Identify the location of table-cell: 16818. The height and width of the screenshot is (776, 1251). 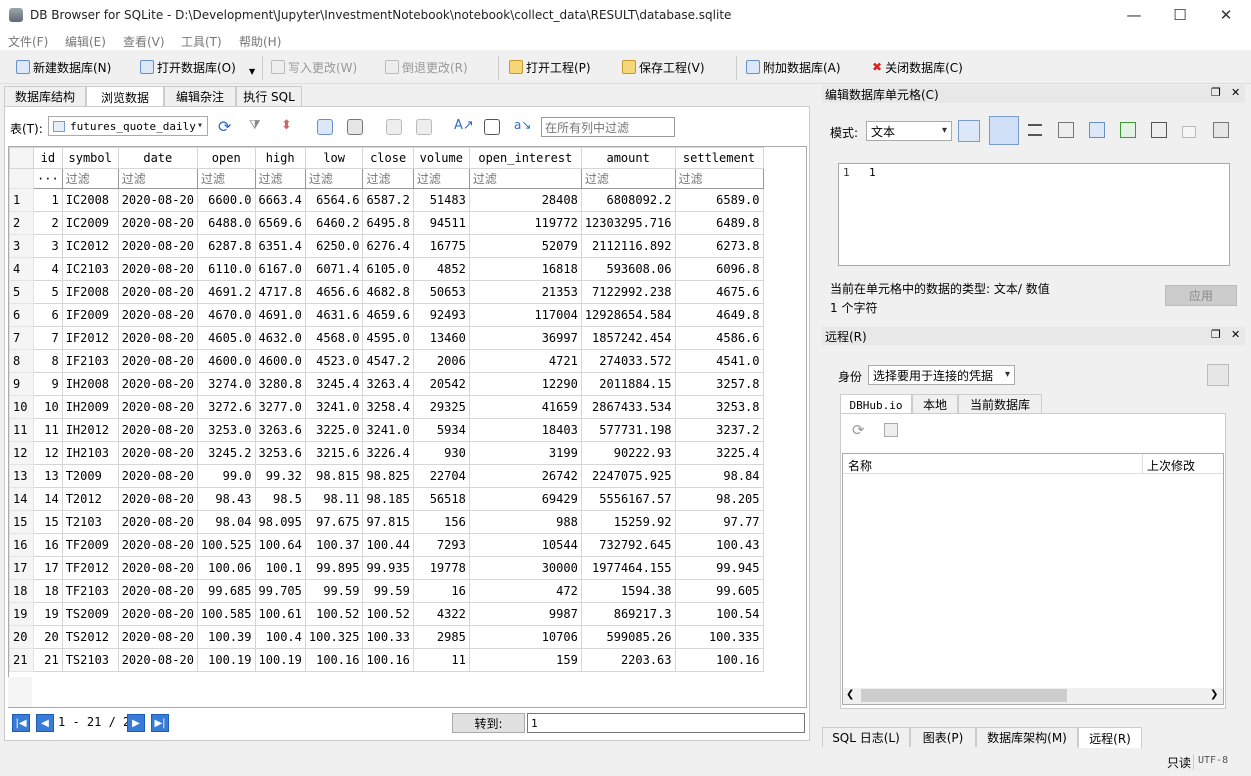
(525, 269).